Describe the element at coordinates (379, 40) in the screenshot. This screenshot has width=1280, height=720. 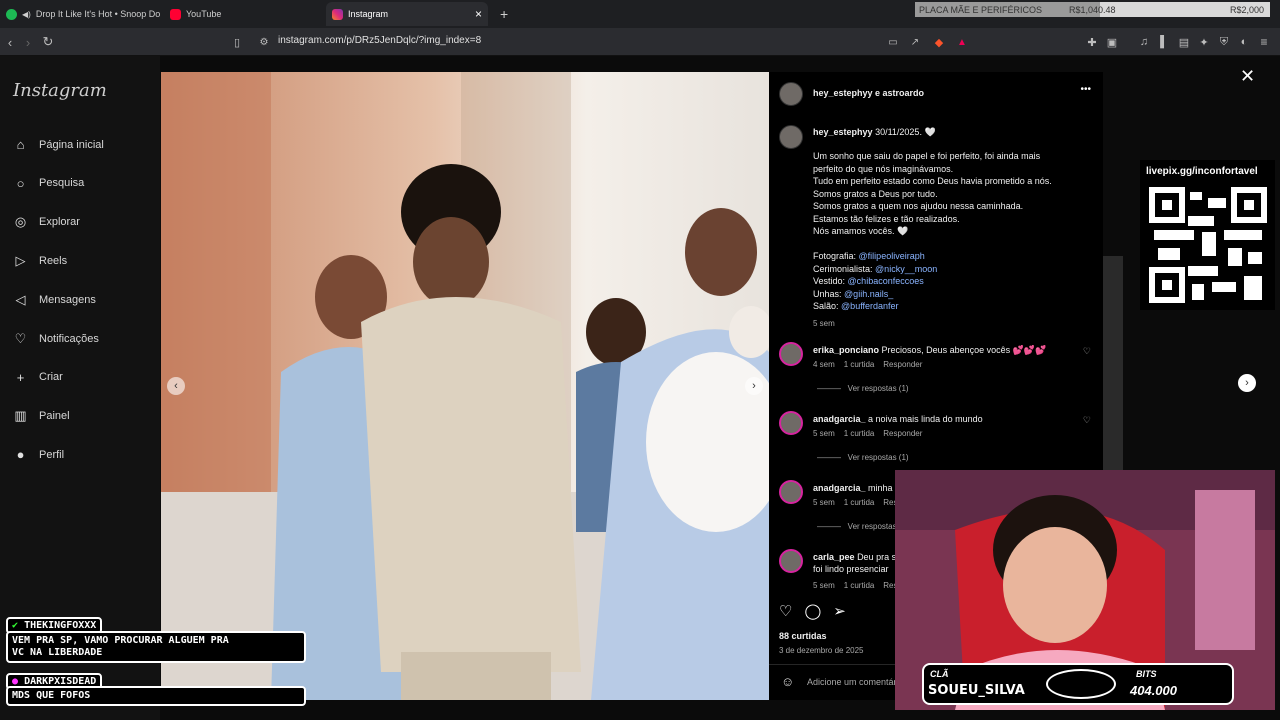
I see `url-field: instagram.com/p/DRz5JenDqlc/?img_index=8` at that location.